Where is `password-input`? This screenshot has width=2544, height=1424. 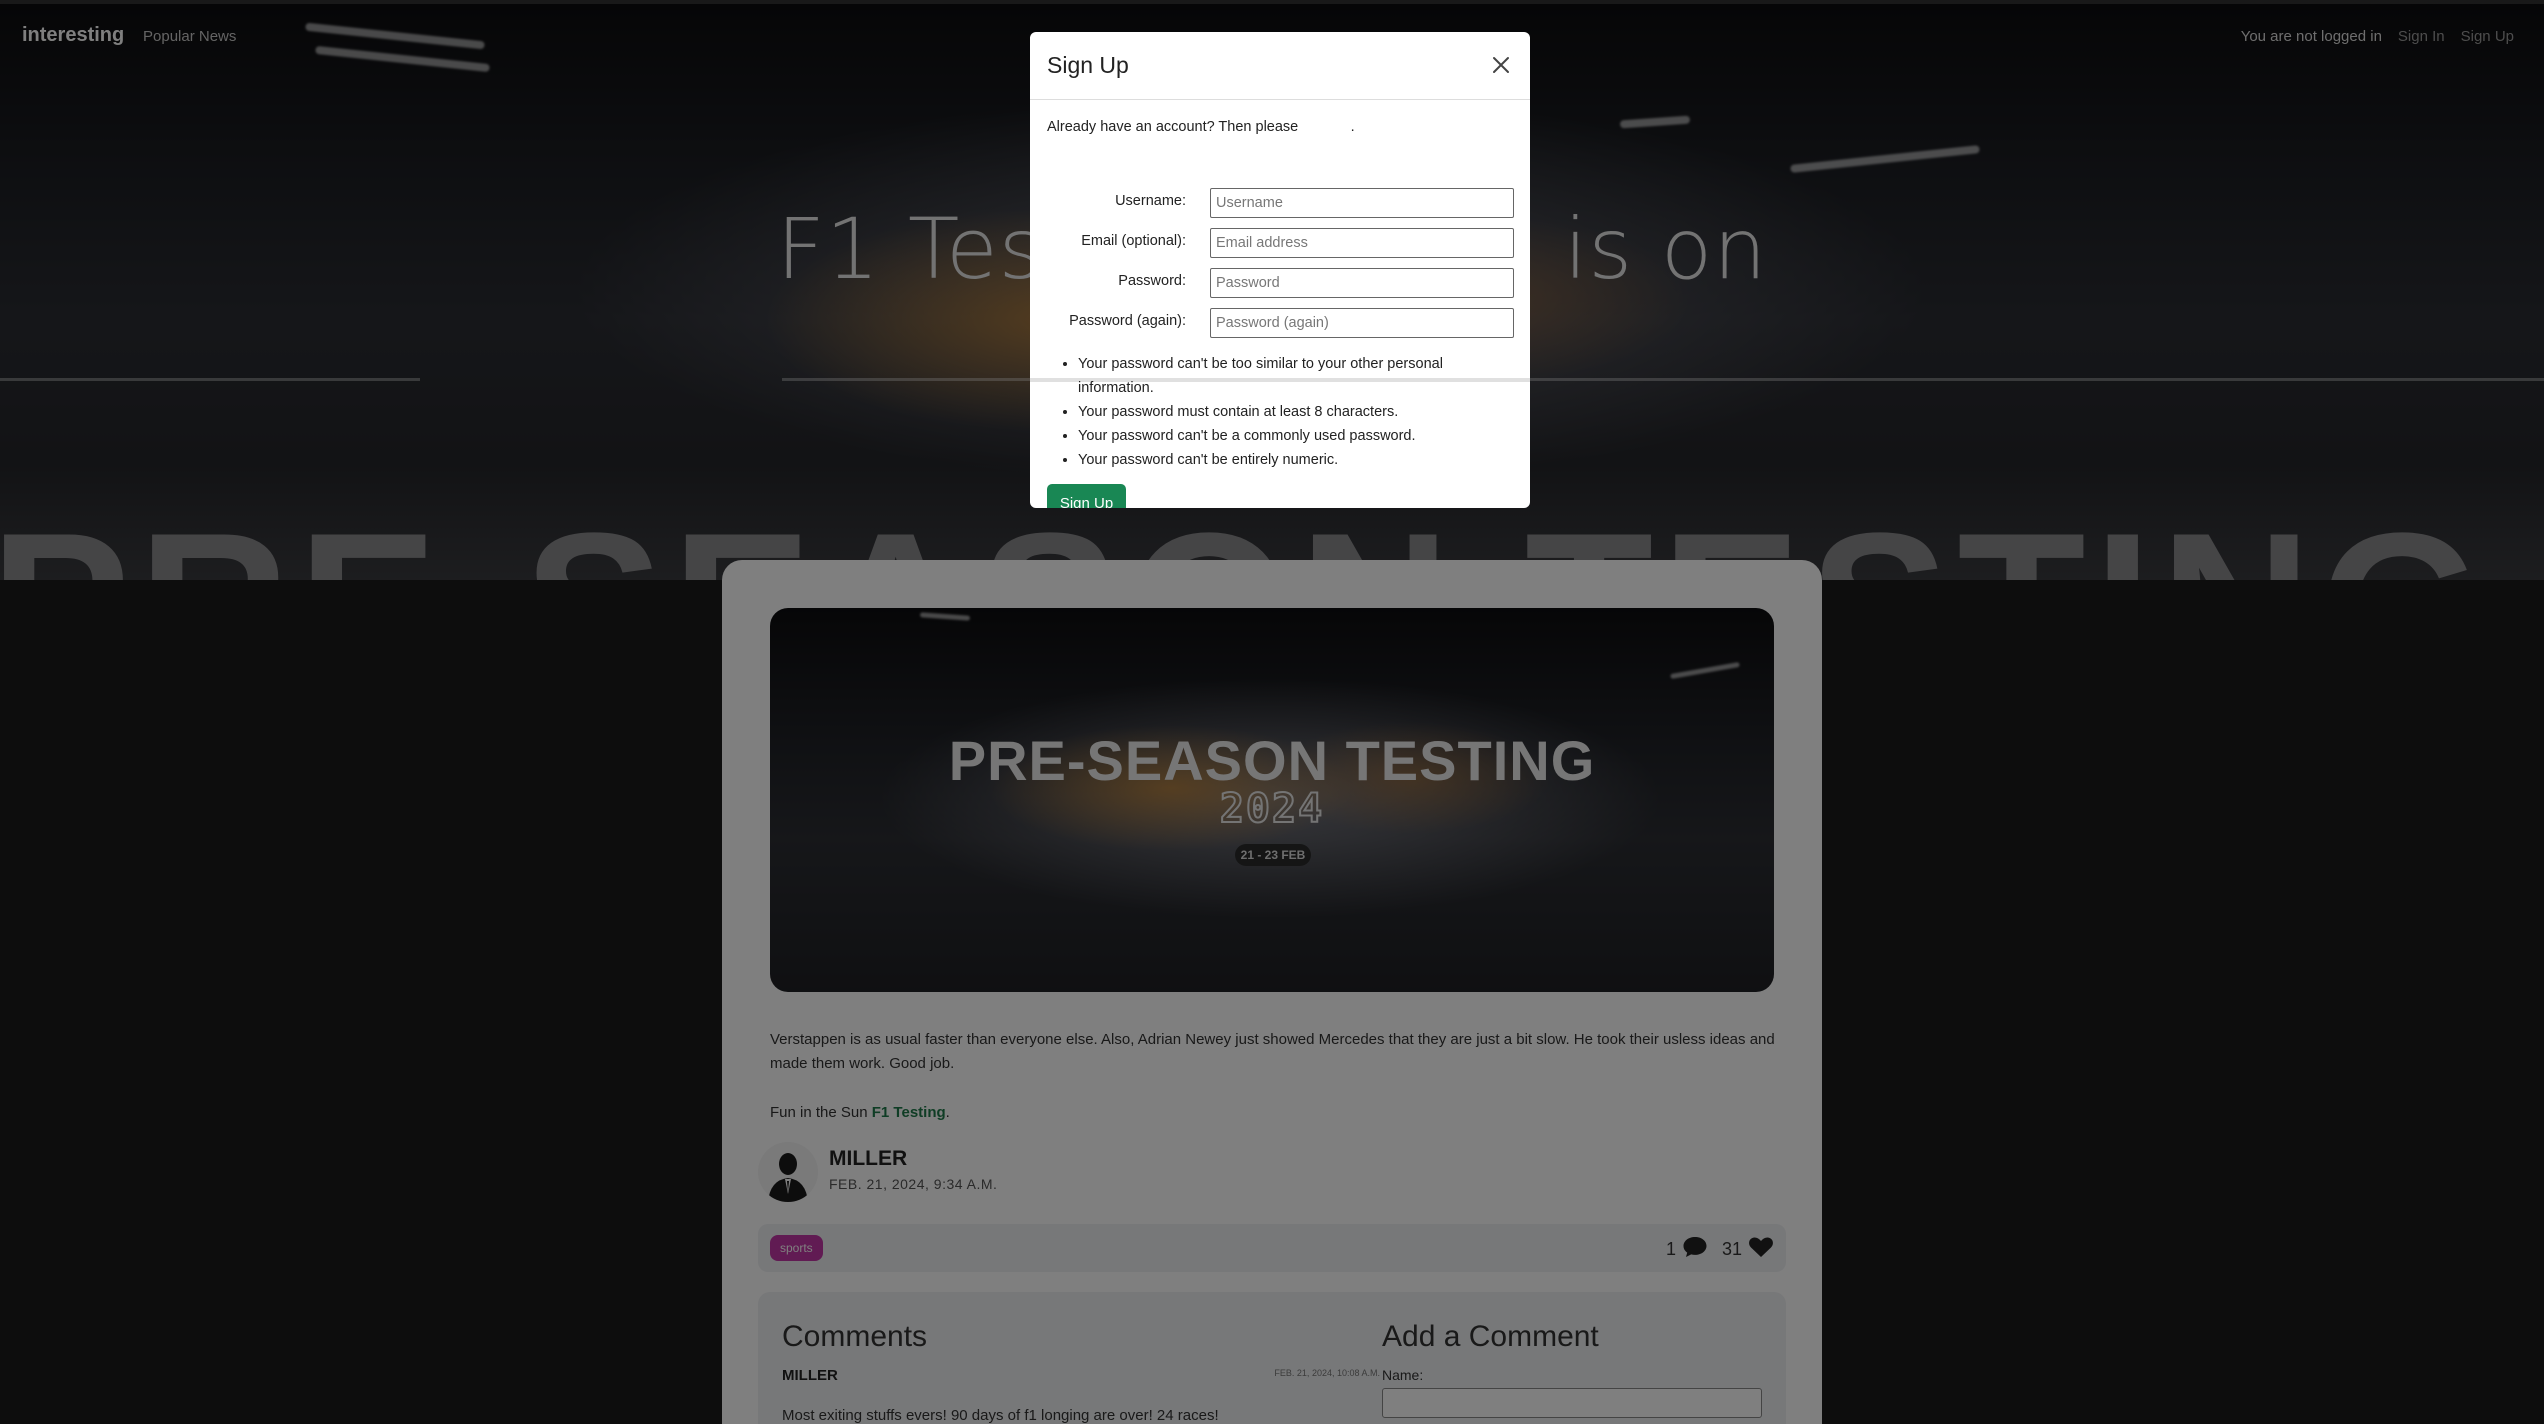 password-input is located at coordinates (1362, 283).